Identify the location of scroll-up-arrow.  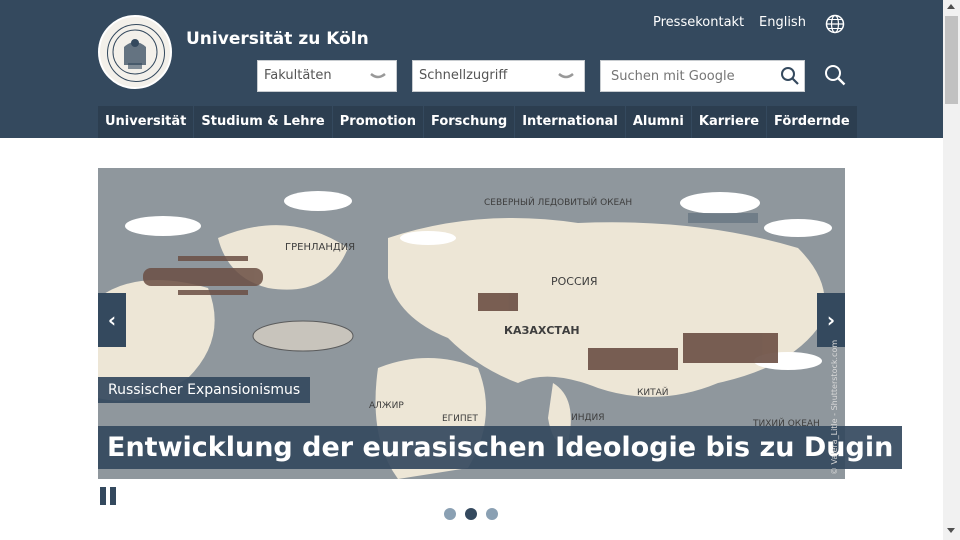
(951, 6).